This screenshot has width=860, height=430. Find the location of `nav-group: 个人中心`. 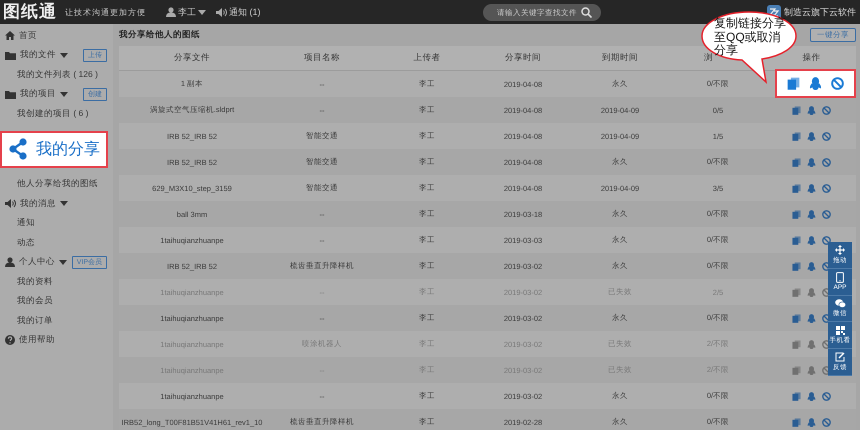

nav-group: 个人中心 is located at coordinates (37, 262).